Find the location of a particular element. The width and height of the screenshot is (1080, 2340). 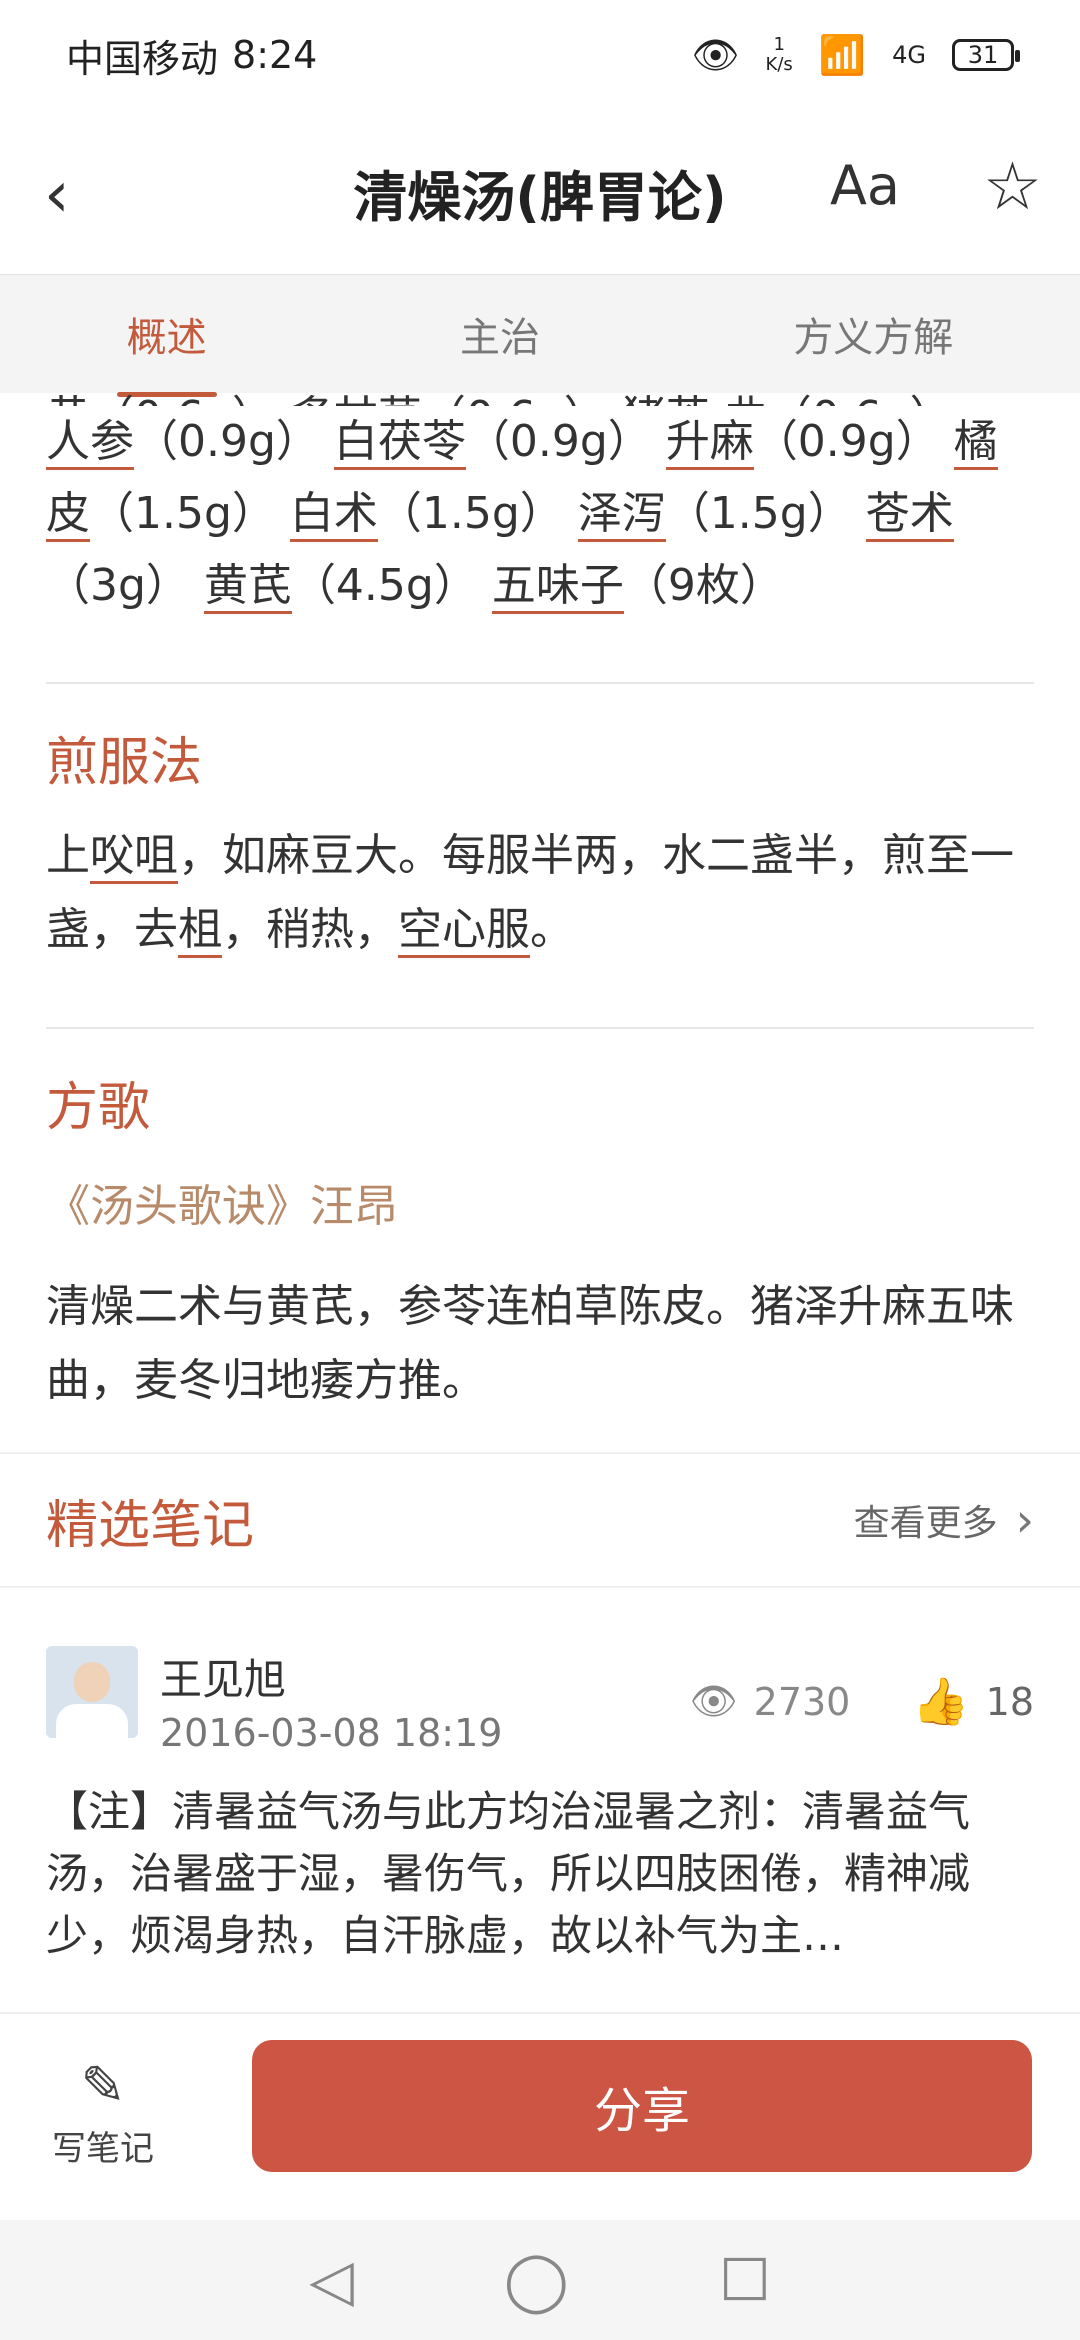

tab-bar: 概述 主治 方义方解 is located at coordinates (540, 335).